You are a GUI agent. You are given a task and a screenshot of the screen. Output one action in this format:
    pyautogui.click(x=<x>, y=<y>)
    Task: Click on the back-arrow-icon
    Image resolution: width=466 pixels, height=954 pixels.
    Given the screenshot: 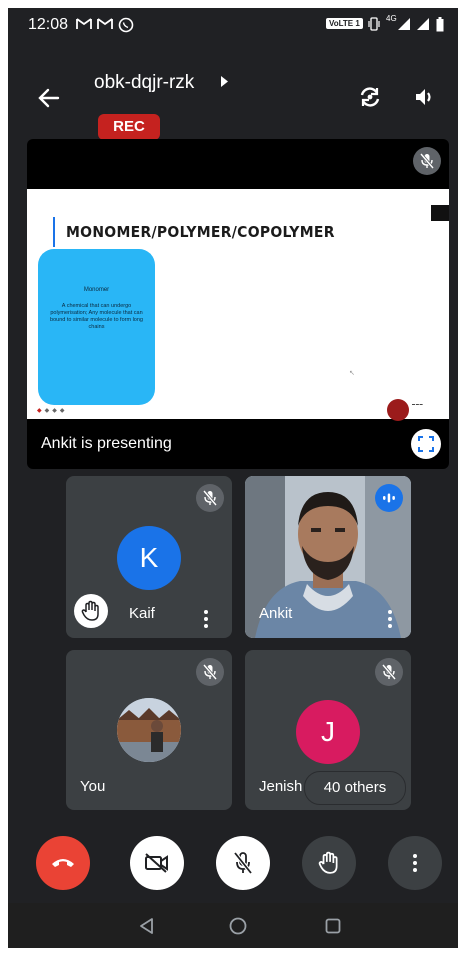 What is the action you would take?
    pyautogui.click(x=49, y=99)
    